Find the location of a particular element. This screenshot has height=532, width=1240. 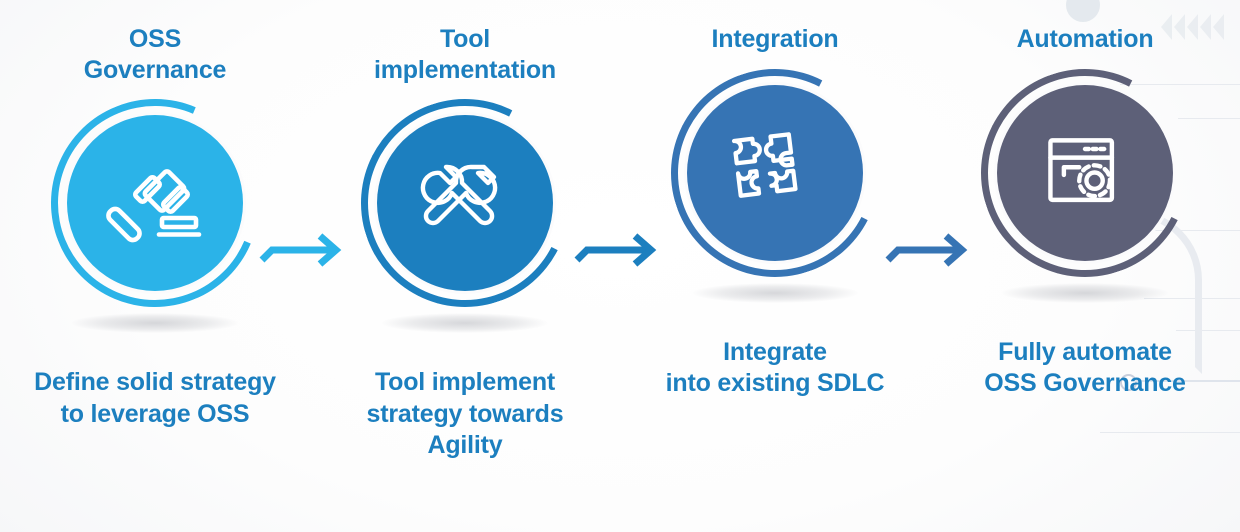

step-caption: Integrate into existing SDLC is located at coordinates (774, 368).